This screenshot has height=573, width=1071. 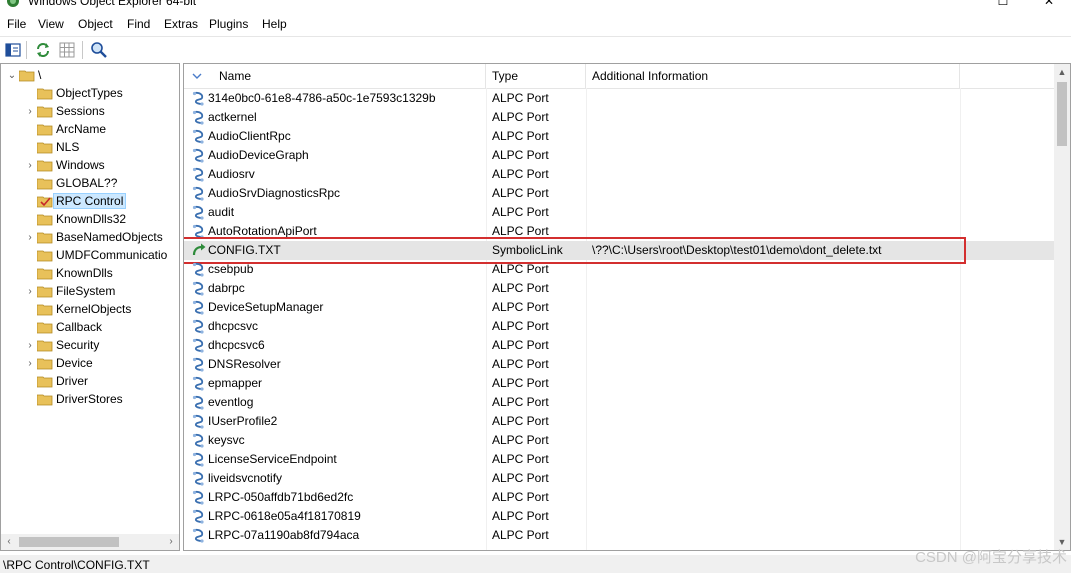 I want to click on table-row: Audiosrv ALPC Port, so click(x=620, y=174).